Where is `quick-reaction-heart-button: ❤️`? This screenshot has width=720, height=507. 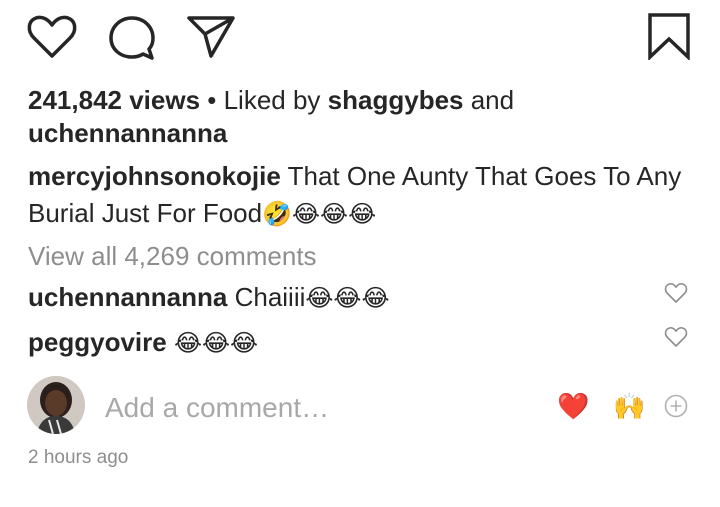
quick-reaction-heart-button: ❤️ is located at coordinates (573, 407).